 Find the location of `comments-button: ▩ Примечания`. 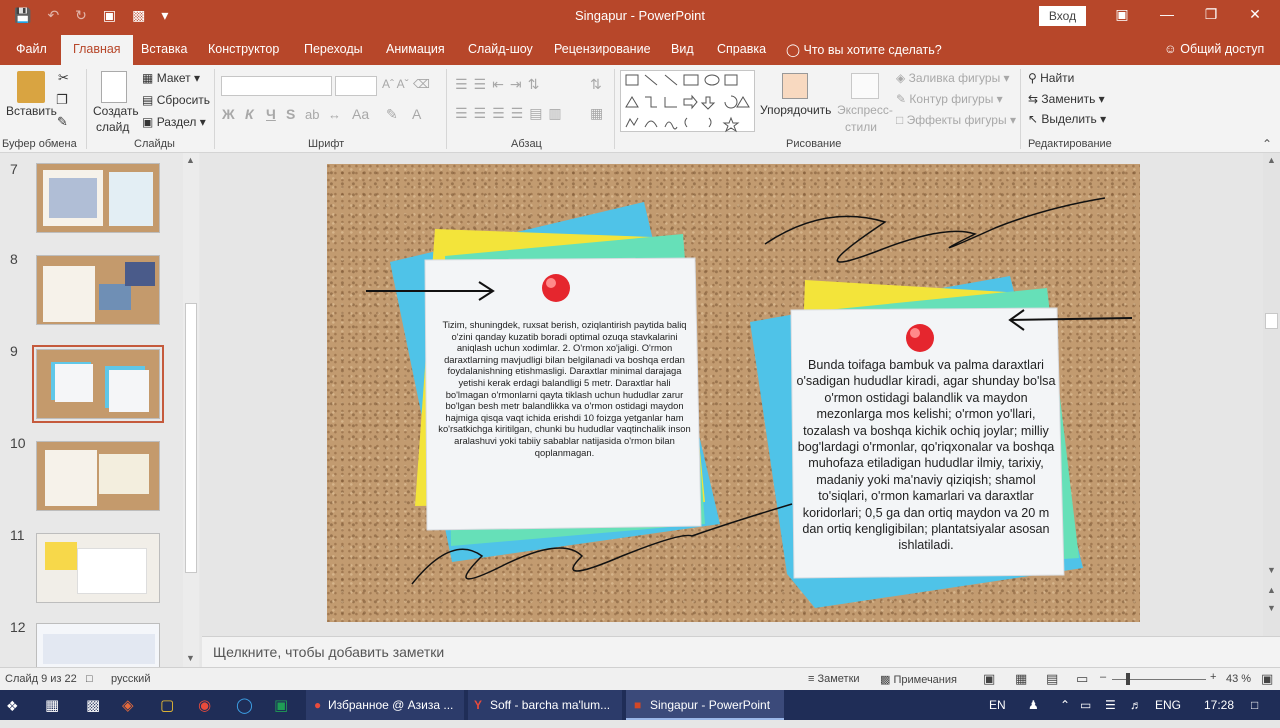

comments-button: ▩ Примечания is located at coordinates (918, 679).